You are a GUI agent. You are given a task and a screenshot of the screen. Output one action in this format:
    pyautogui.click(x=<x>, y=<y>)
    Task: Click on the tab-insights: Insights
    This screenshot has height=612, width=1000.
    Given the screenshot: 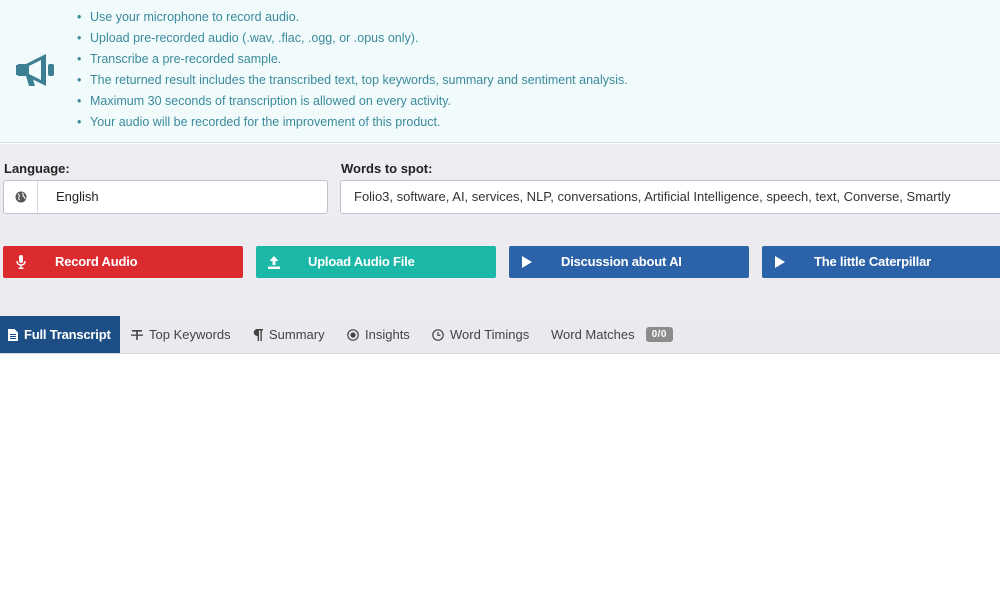 What is the action you would take?
    pyautogui.click(x=378, y=334)
    